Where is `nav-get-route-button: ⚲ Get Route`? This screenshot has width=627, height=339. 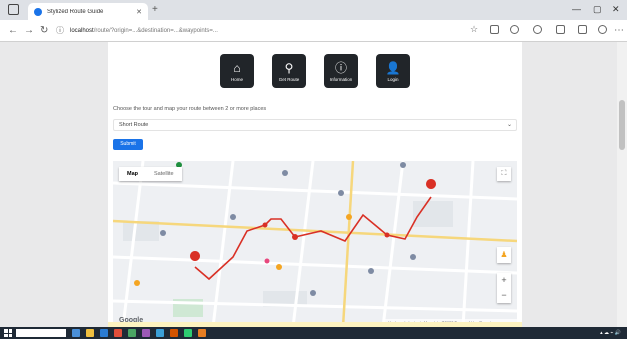 nav-get-route-button: ⚲ Get Route is located at coordinates (289, 71).